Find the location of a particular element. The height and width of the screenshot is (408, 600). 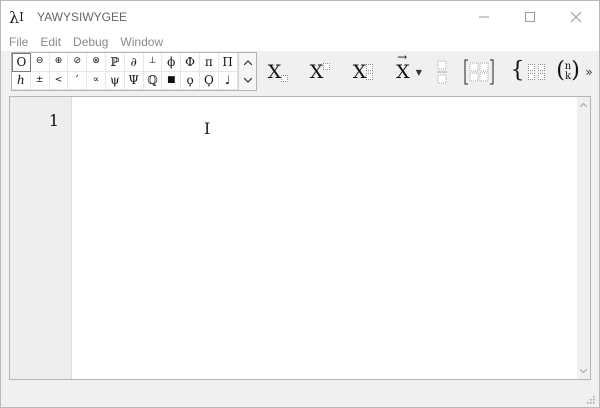

app-logo-icon: λI is located at coordinates (16, 17).